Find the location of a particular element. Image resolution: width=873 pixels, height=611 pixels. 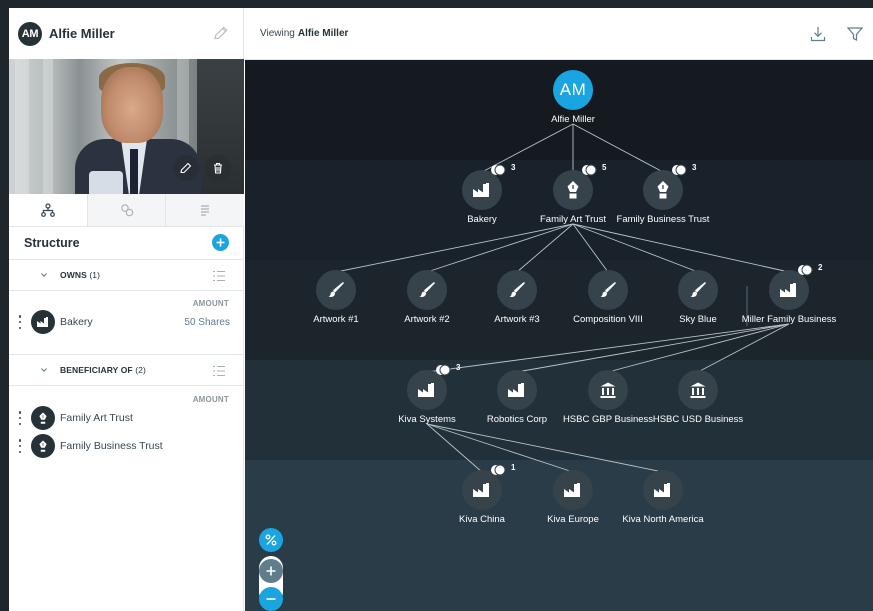

edit-photo-button is located at coordinates (186, 168).